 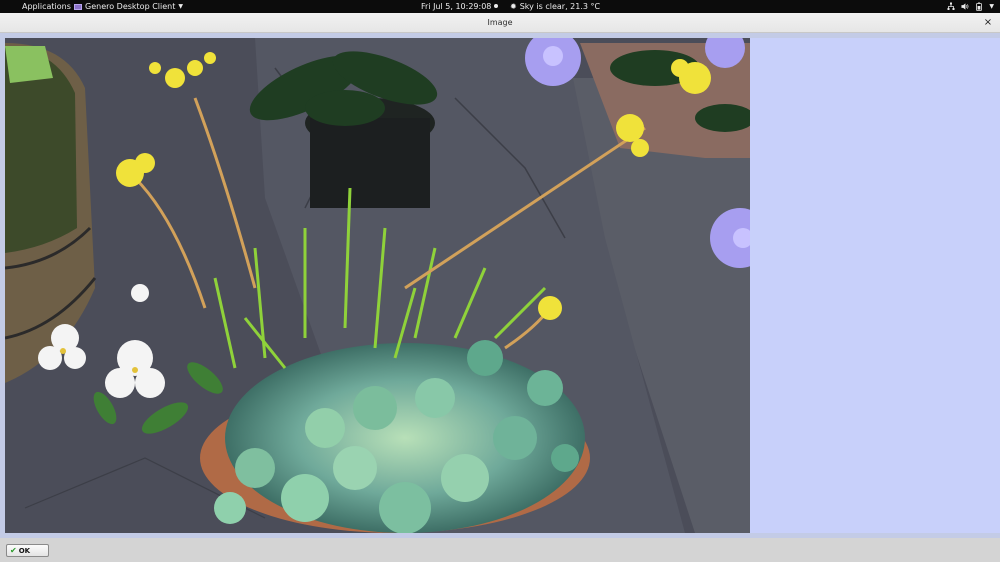 What do you see at coordinates (979, 6) in the screenshot?
I see `battery-icon` at bounding box center [979, 6].